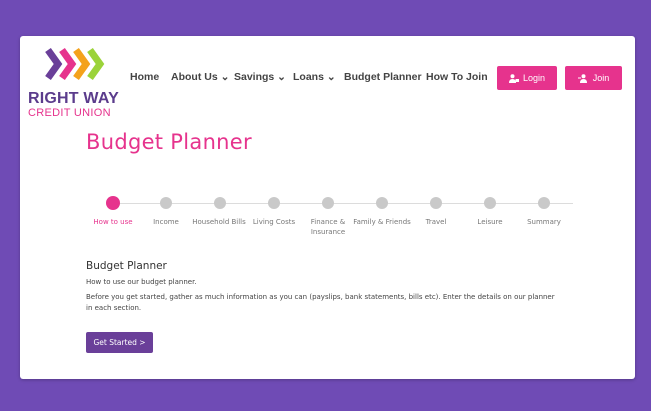  I want to click on brand-logo: RIGHT WAY CREDIT UNION, so click(76, 81).